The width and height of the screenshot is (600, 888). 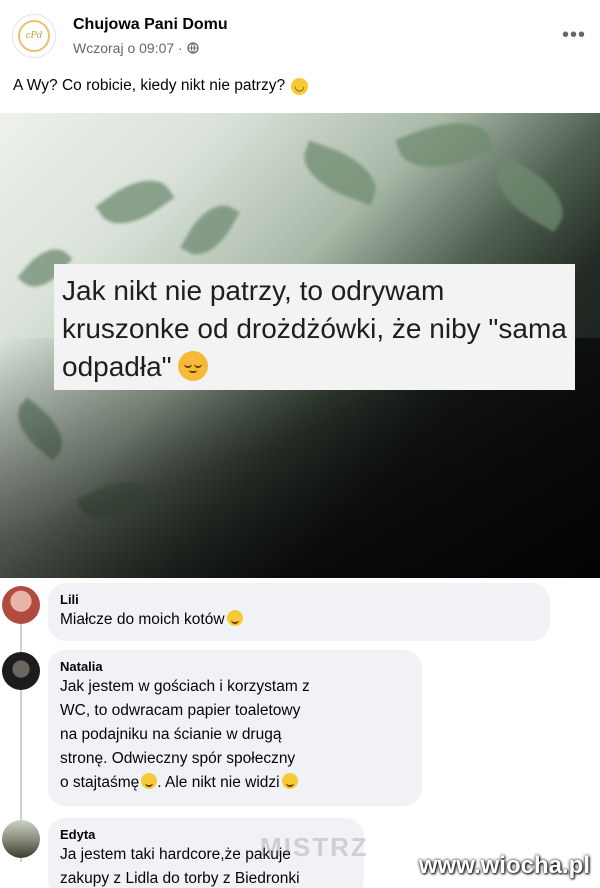 I want to click on watermark: www.wiocha.pl, so click(x=504, y=865).